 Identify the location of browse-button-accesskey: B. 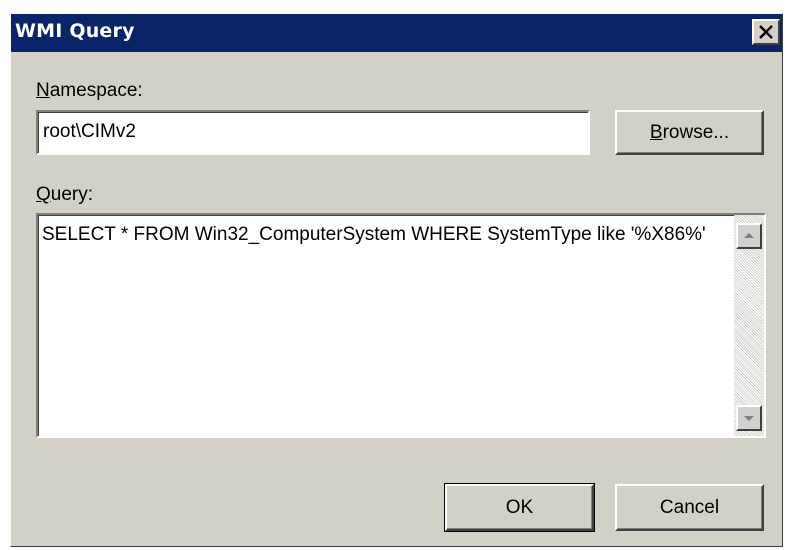
(656, 132).